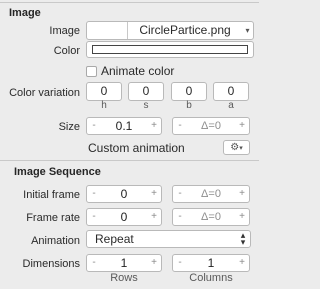 The image size is (320, 289). I want to click on top-divider, so click(129, 2).